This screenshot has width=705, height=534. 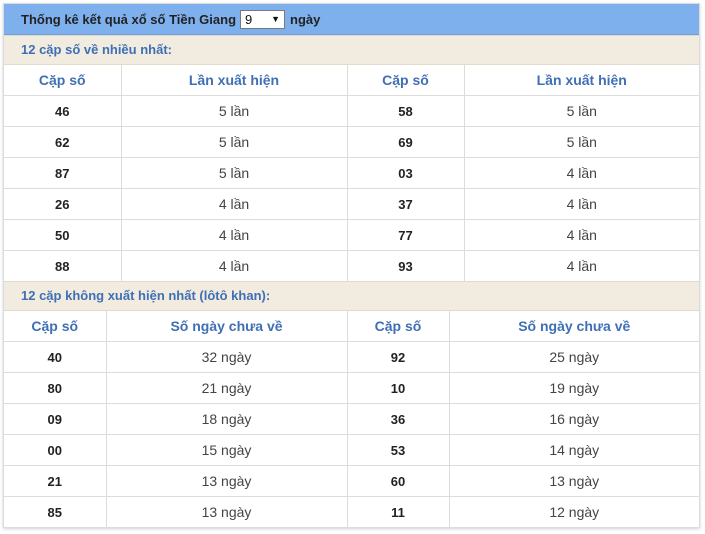 What do you see at coordinates (398, 481) in the screenshot?
I see `pair-number: 60` at bounding box center [398, 481].